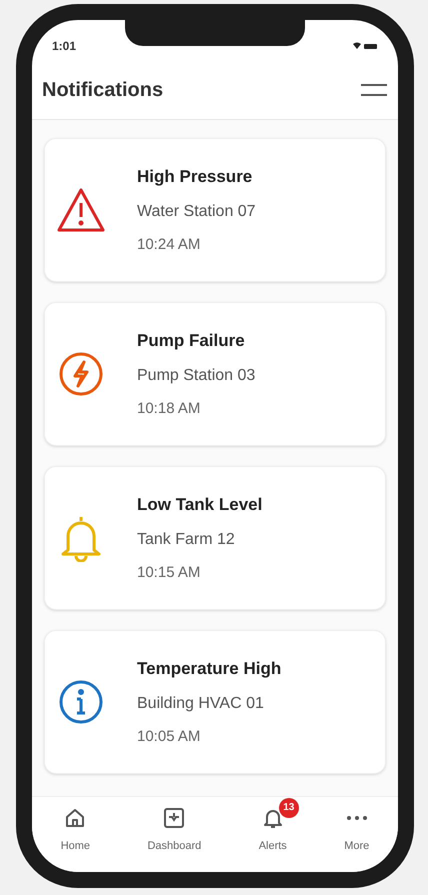 This screenshot has width=428, height=895. Describe the element at coordinates (365, 46) in the screenshot. I see `wifi-battery-icon` at that location.